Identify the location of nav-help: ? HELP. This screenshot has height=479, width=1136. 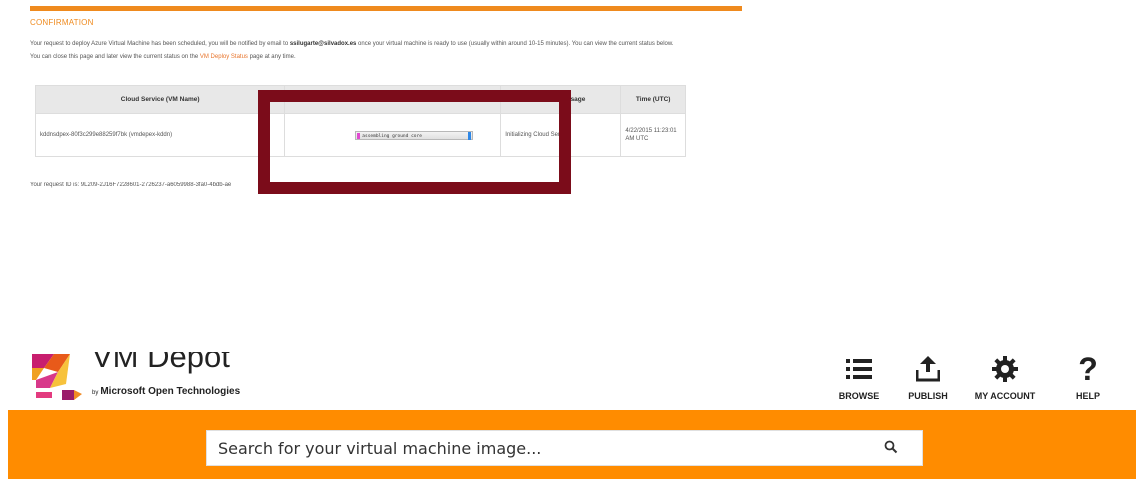
(1088, 376).